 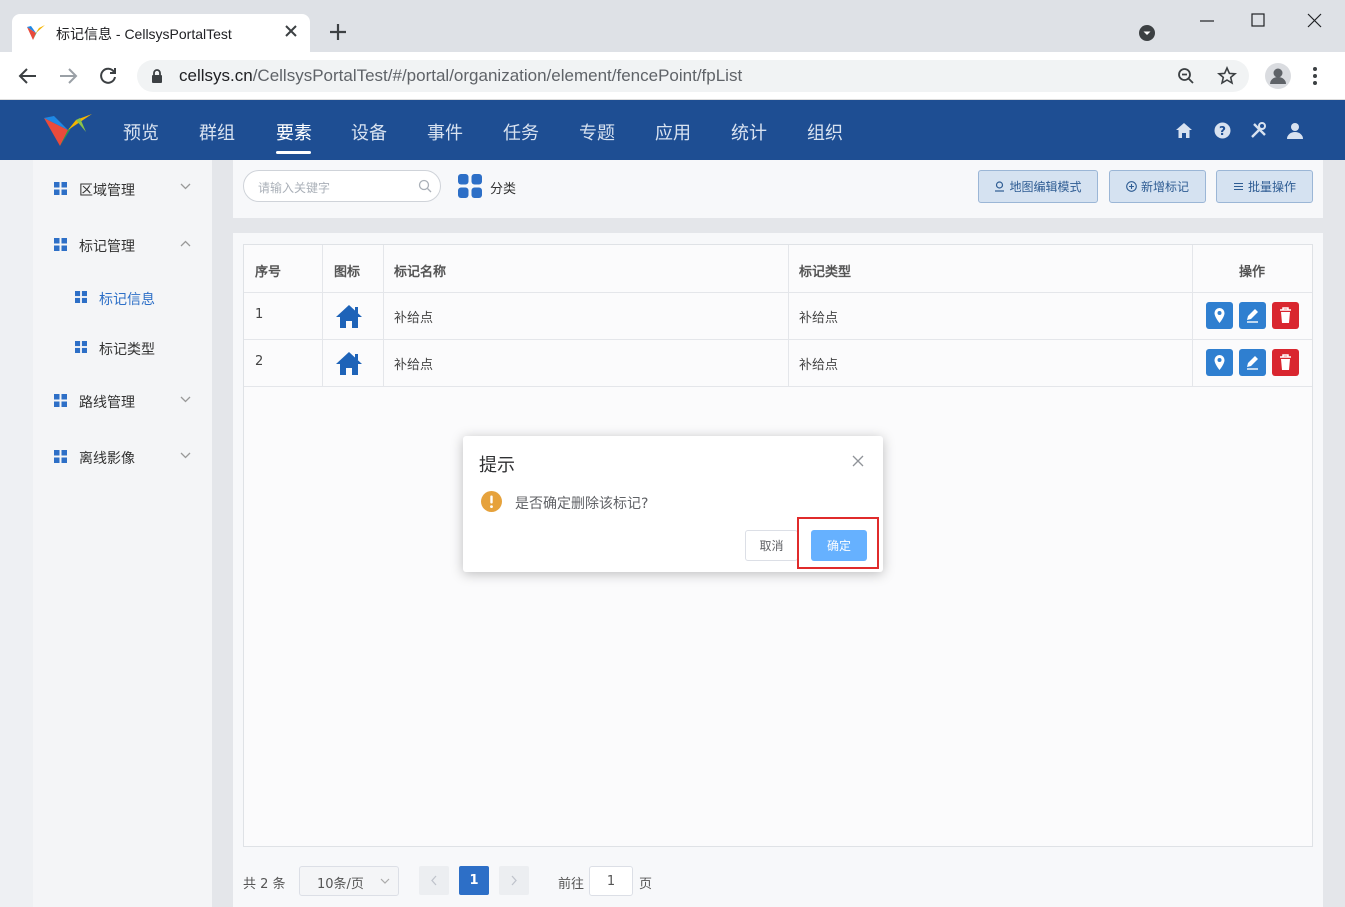 I want to click on app-favicon-icon, so click(x=36, y=33).